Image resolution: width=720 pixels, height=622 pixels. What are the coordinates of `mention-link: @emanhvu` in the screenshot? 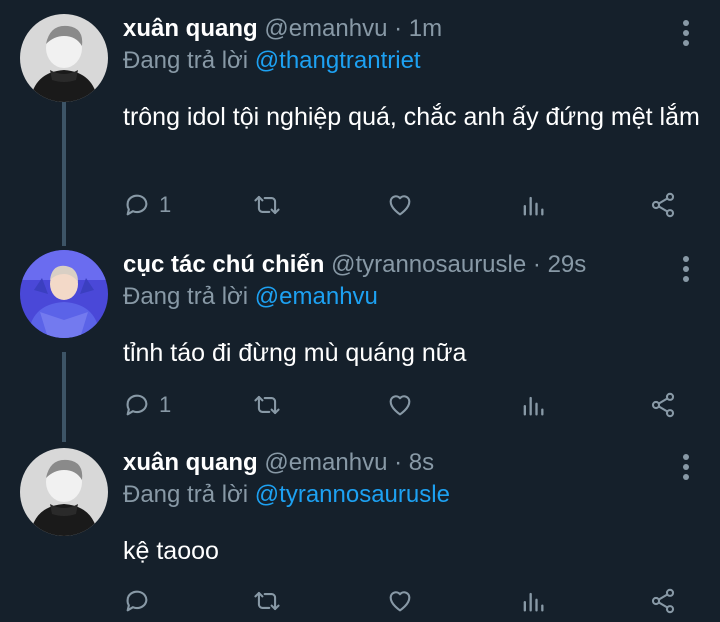 It's located at (316, 296).